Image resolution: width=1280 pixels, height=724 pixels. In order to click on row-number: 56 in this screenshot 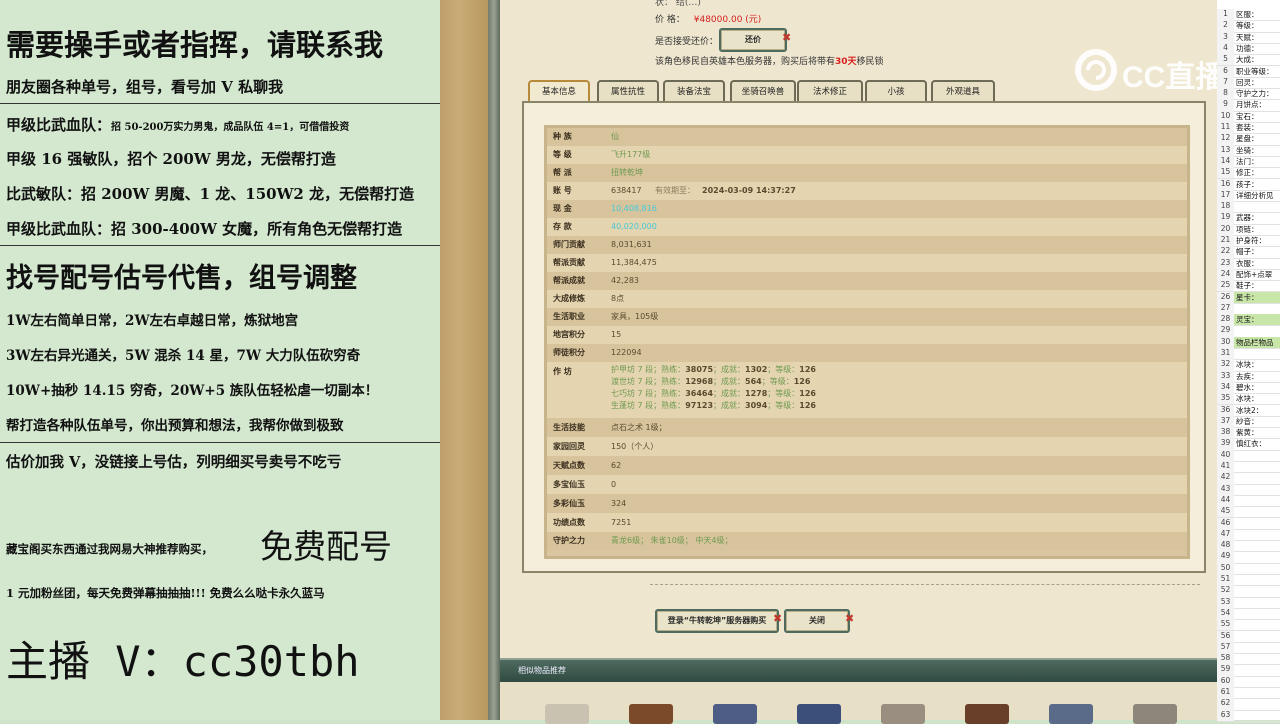, I will do `click(1225, 636)`.